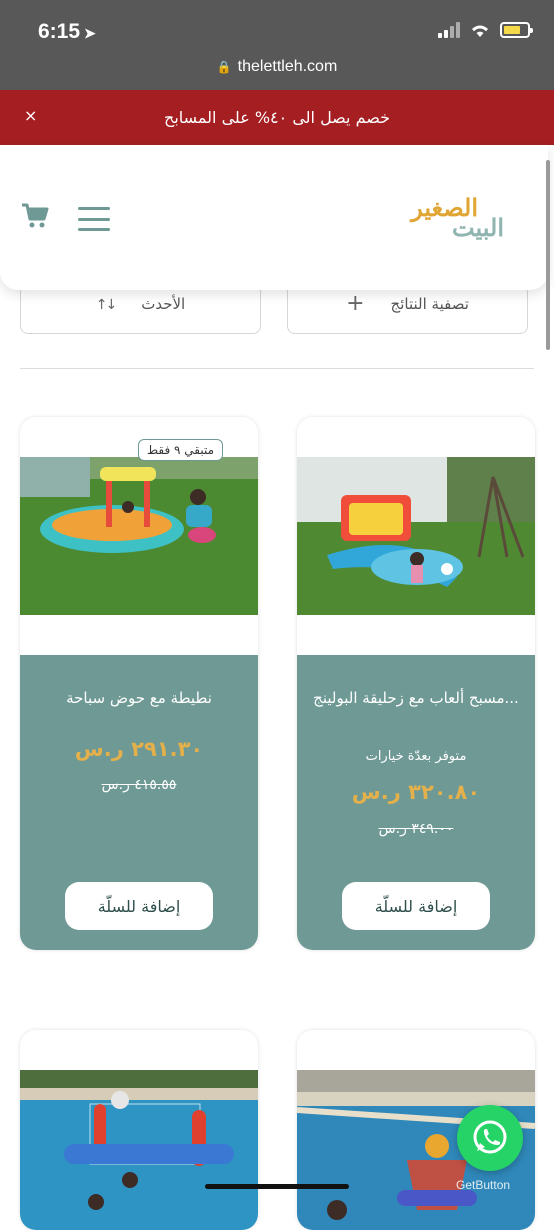 The width and height of the screenshot is (554, 1230). What do you see at coordinates (355, 303) in the screenshot?
I see `plus-icon: +` at bounding box center [355, 303].